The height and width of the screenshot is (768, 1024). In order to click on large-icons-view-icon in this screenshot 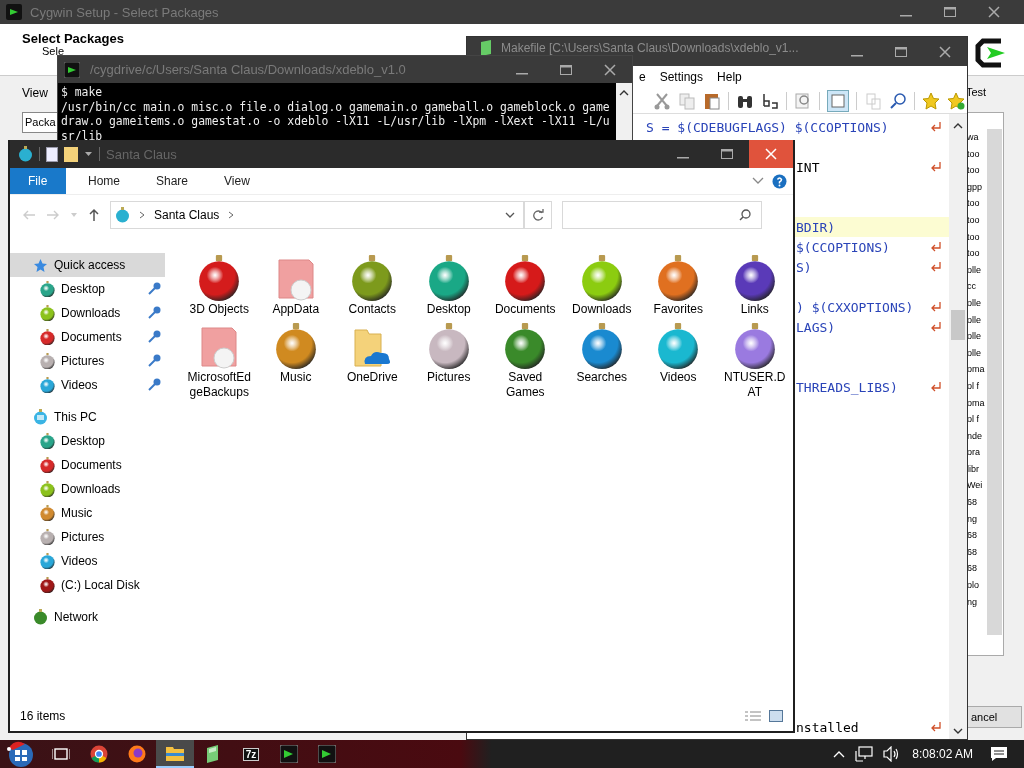, I will do `click(776, 716)`.